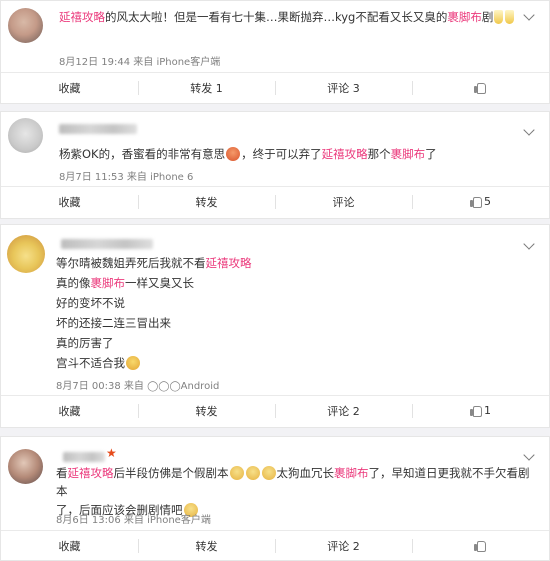 The width and height of the screenshot is (550, 561). I want to click on comment-line: 看延禧攻略后半段仿佛是个假剧本 太狗血冗长裹脚布了，早知道日更我就不手欠看剧本, so click(293, 482).